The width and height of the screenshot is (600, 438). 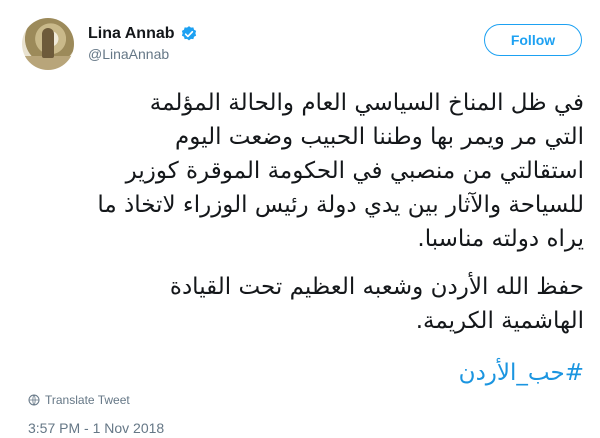 I want to click on translate-tweet-link: Translate Tweet, so click(x=79, y=400).